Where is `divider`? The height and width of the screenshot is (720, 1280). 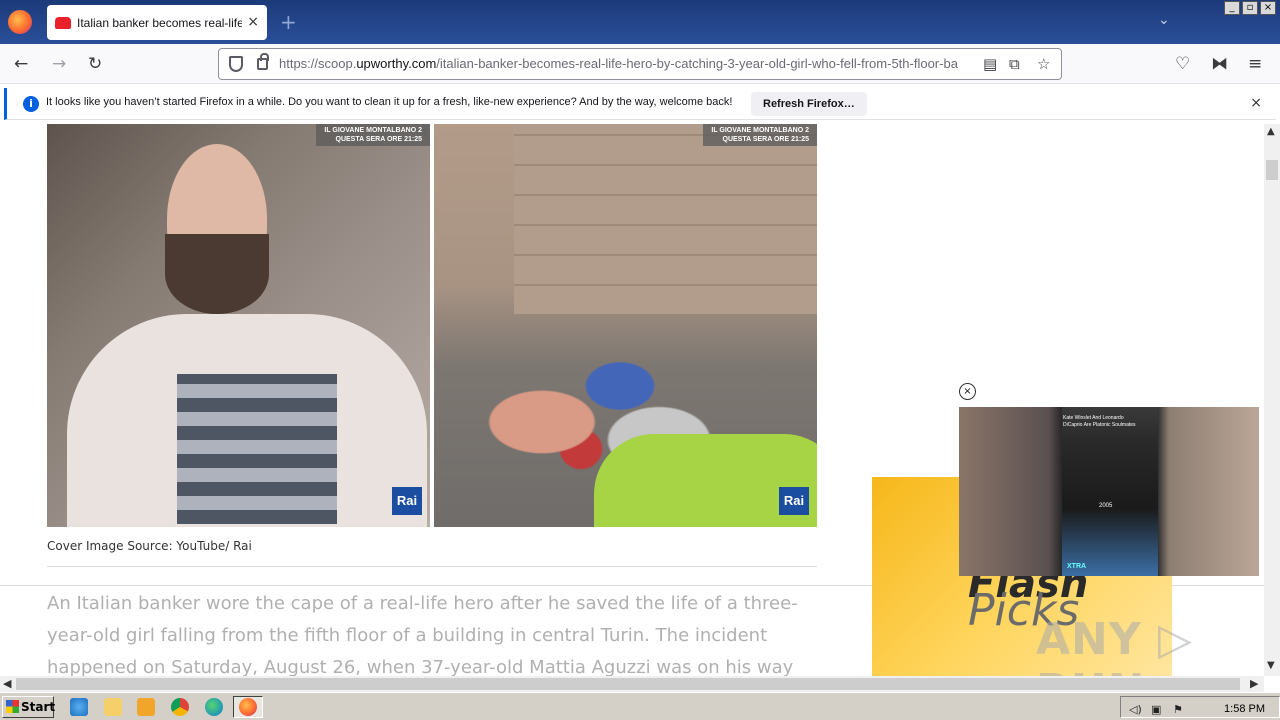 divider is located at coordinates (432, 566).